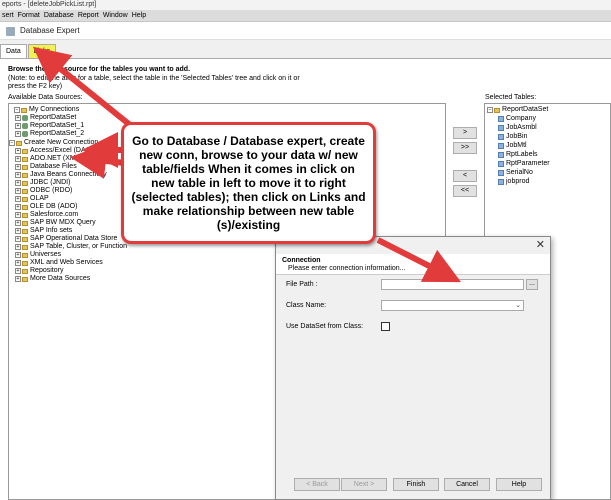 This screenshot has width=611, height=500. What do you see at coordinates (465, 176) in the screenshot?
I see `move-left-button: <` at bounding box center [465, 176].